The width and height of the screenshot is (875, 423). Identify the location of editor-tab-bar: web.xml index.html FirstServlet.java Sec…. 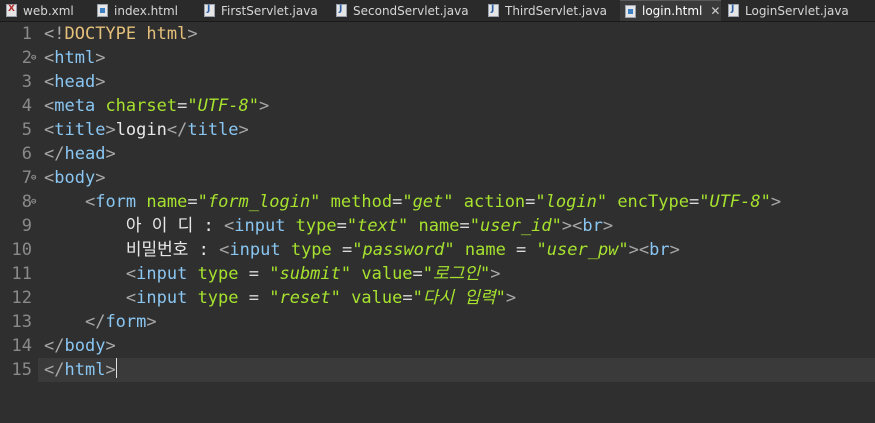
(437, 11).